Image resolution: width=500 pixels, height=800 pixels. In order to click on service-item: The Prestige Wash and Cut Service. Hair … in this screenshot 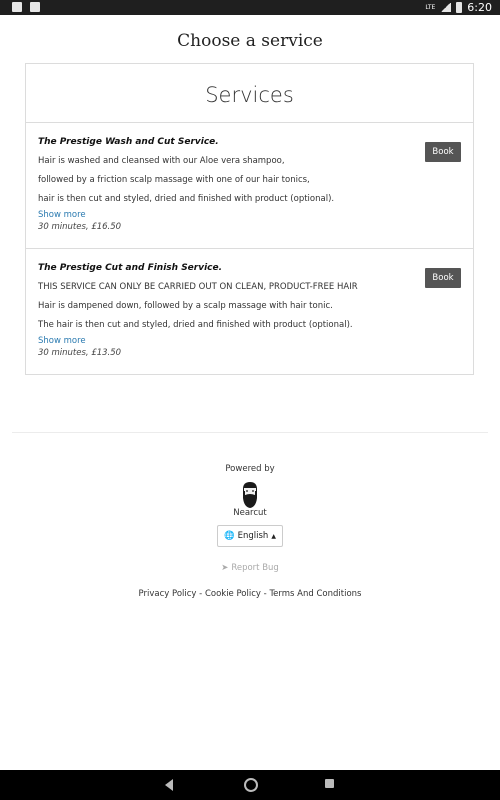, I will do `click(249, 186)`.